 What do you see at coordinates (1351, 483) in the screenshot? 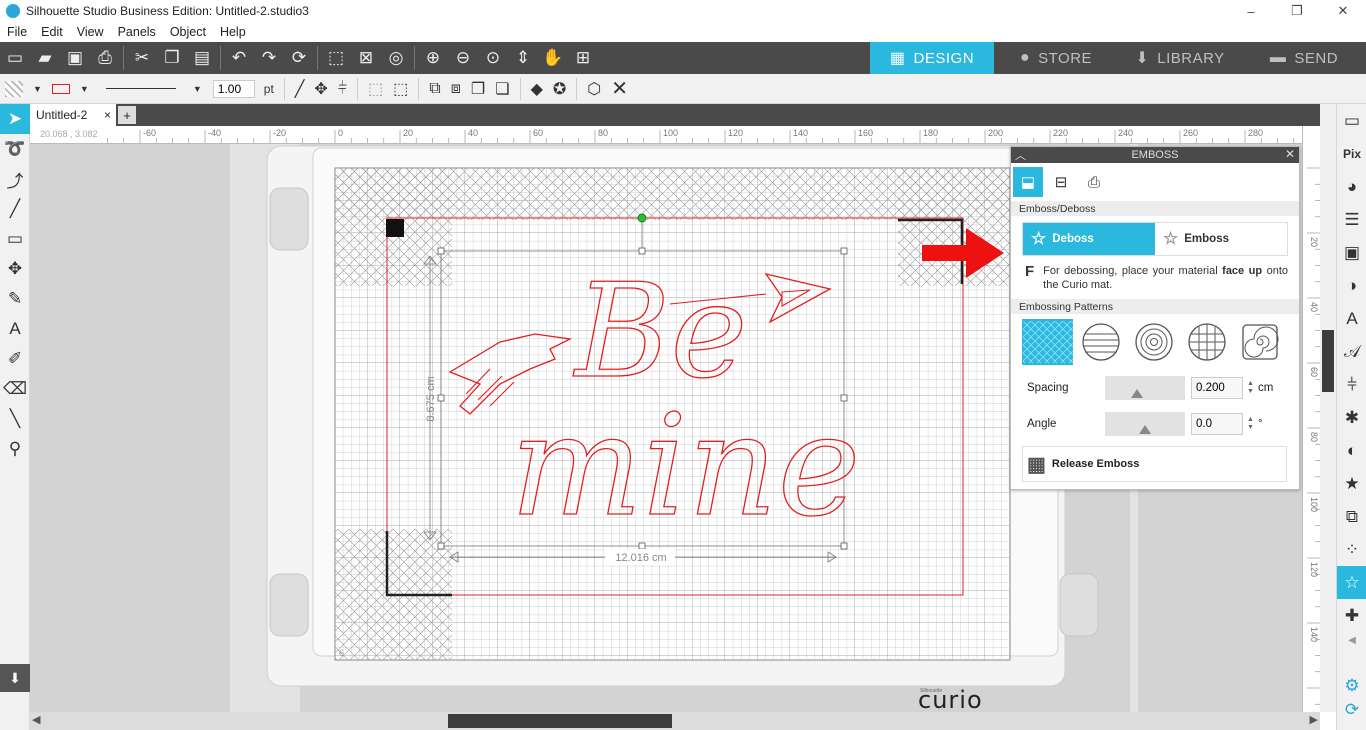
I see `favorites-icon: ★` at bounding box center [1351, 483].